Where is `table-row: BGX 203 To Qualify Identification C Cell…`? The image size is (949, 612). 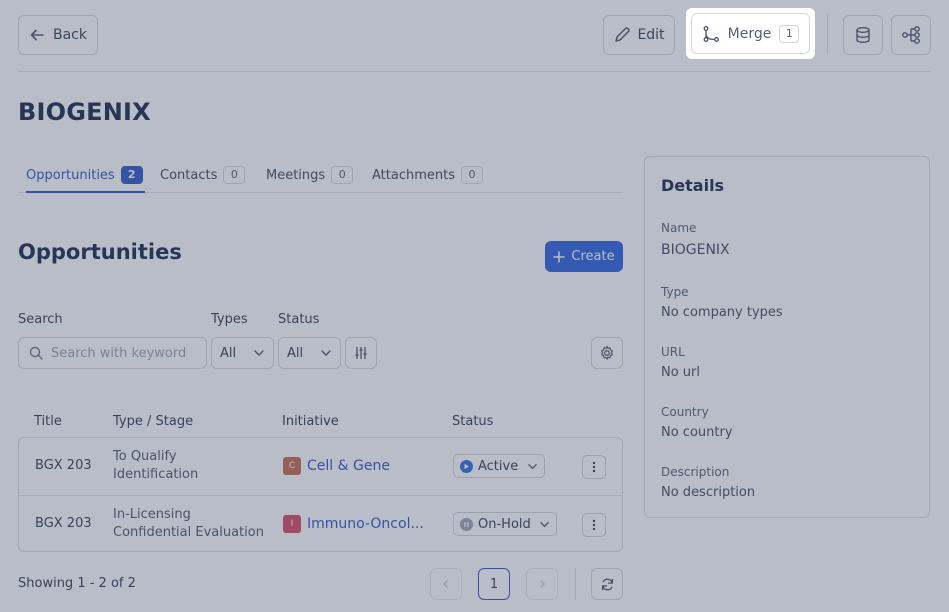 table-row: BGX 203 To Qualify Identification C Cell… is located at coordinates (320, 466).